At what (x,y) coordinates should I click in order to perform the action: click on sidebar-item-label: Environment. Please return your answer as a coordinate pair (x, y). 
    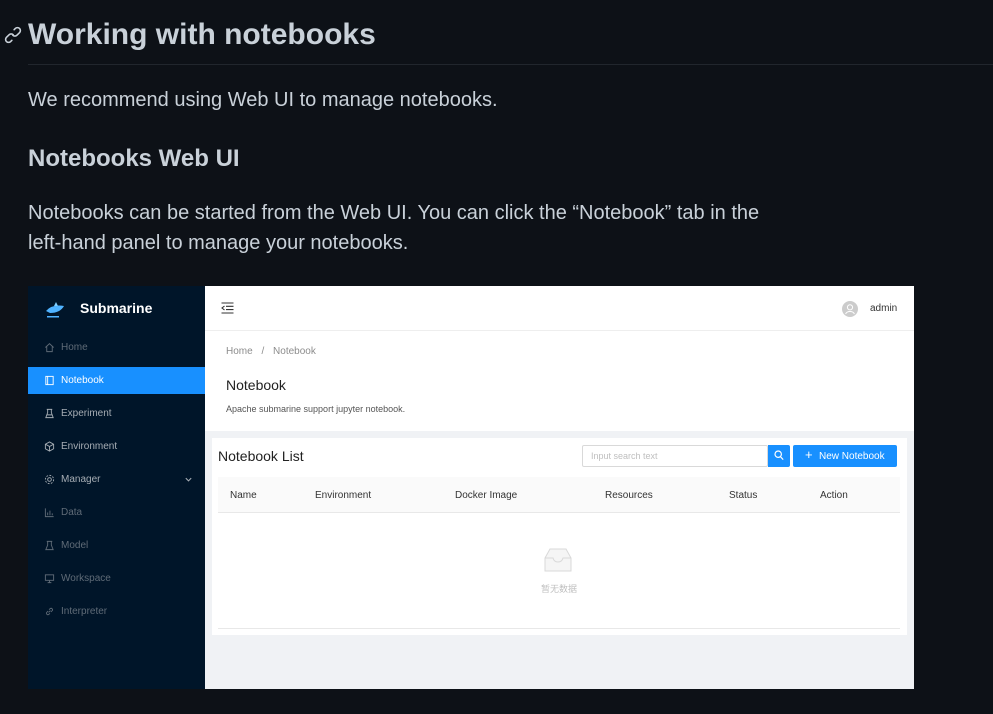
    Looking at the image, I should click on (89, 446).